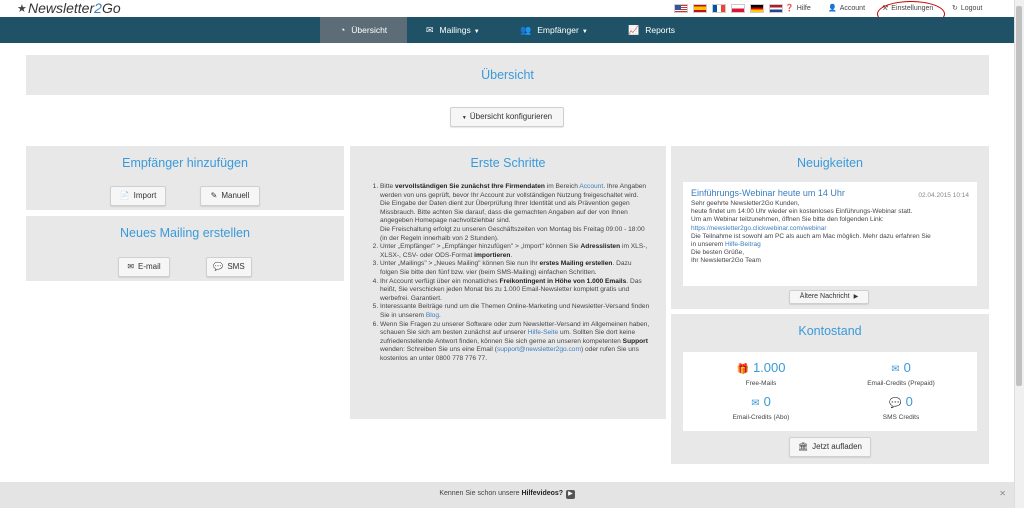  What do you see at coordinates (755, 403) in the screenshot?
I see `envelope-plus-icon: ✉` at bounding box center [755, 403].